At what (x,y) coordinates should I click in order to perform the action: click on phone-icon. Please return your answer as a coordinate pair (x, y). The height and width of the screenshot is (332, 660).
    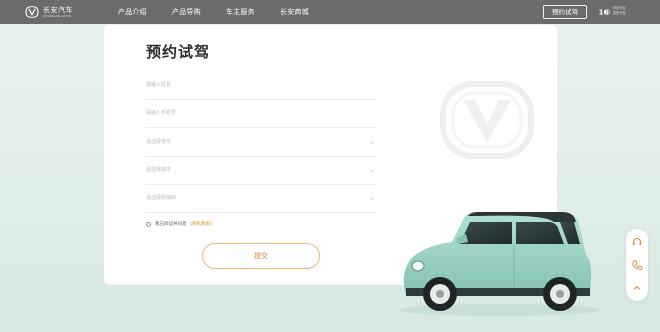
    Looking at the image, I should click on (637, 265).